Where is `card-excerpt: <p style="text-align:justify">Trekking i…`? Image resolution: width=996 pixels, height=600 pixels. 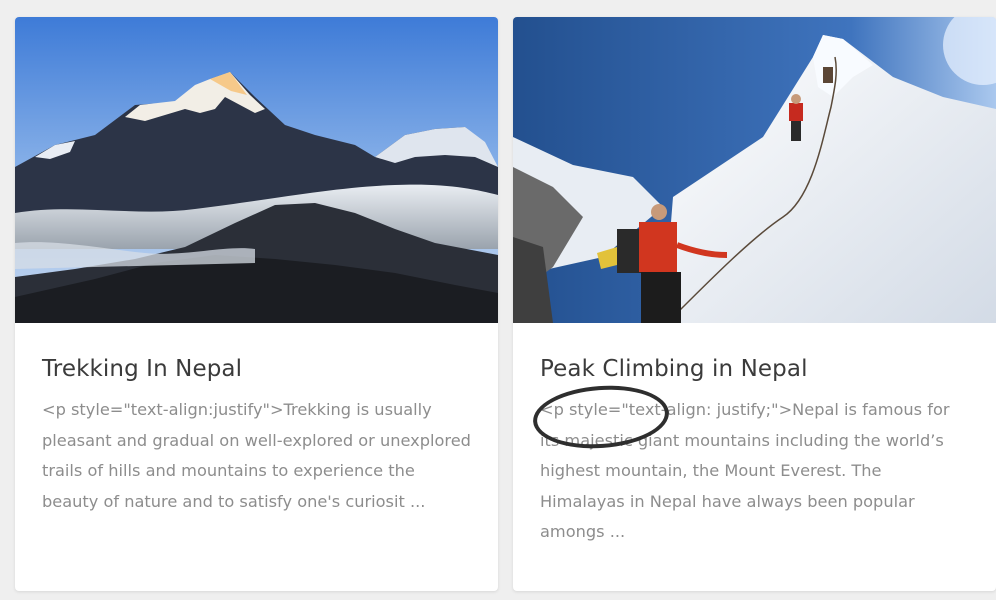 card-excerpt: <p style="text-align:justify">Trekking i… is located at coordinates (256, 455).